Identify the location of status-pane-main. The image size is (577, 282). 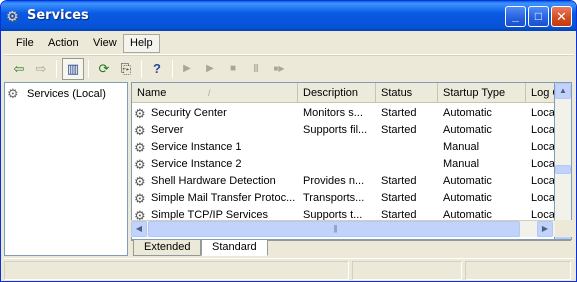
(176, 270).